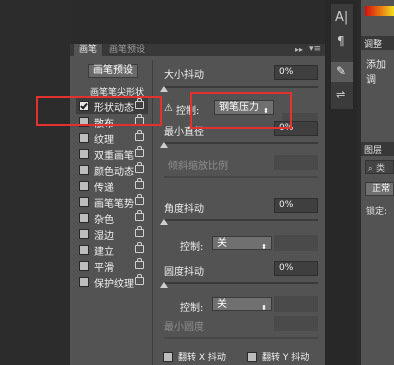 The image size is (394, 365). Describe the element at coordinates (242, 304) in the screenshot. I see `control-3-dropdown: 关 ⬍` at that location.